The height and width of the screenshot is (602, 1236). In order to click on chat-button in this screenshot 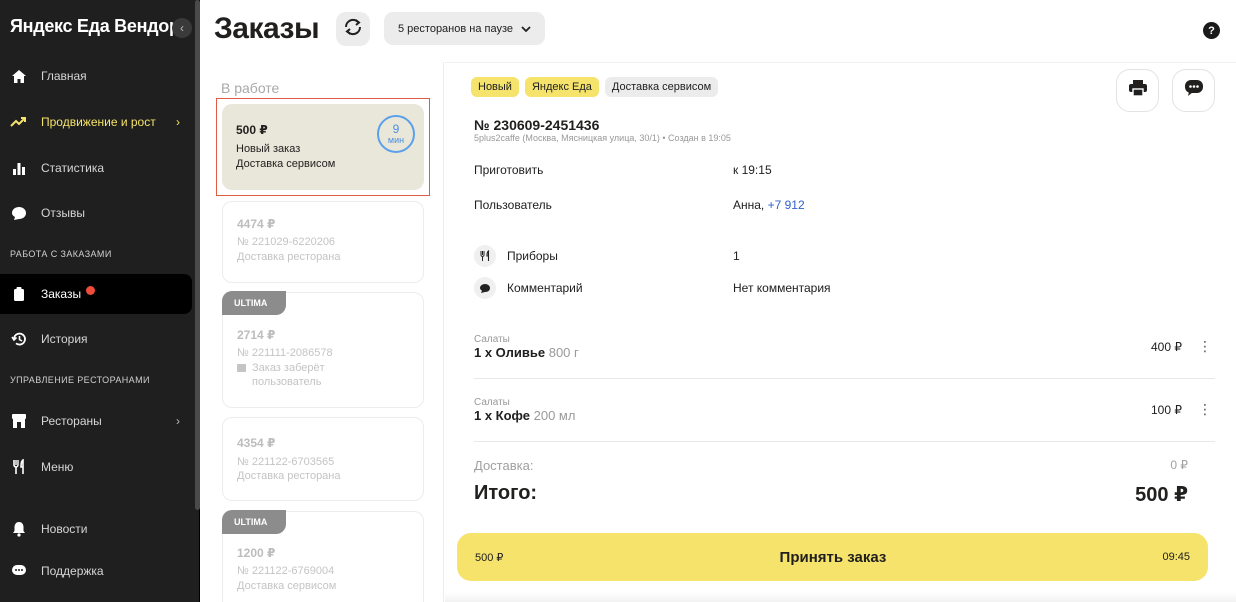, I will do `click(1193, 90)`.